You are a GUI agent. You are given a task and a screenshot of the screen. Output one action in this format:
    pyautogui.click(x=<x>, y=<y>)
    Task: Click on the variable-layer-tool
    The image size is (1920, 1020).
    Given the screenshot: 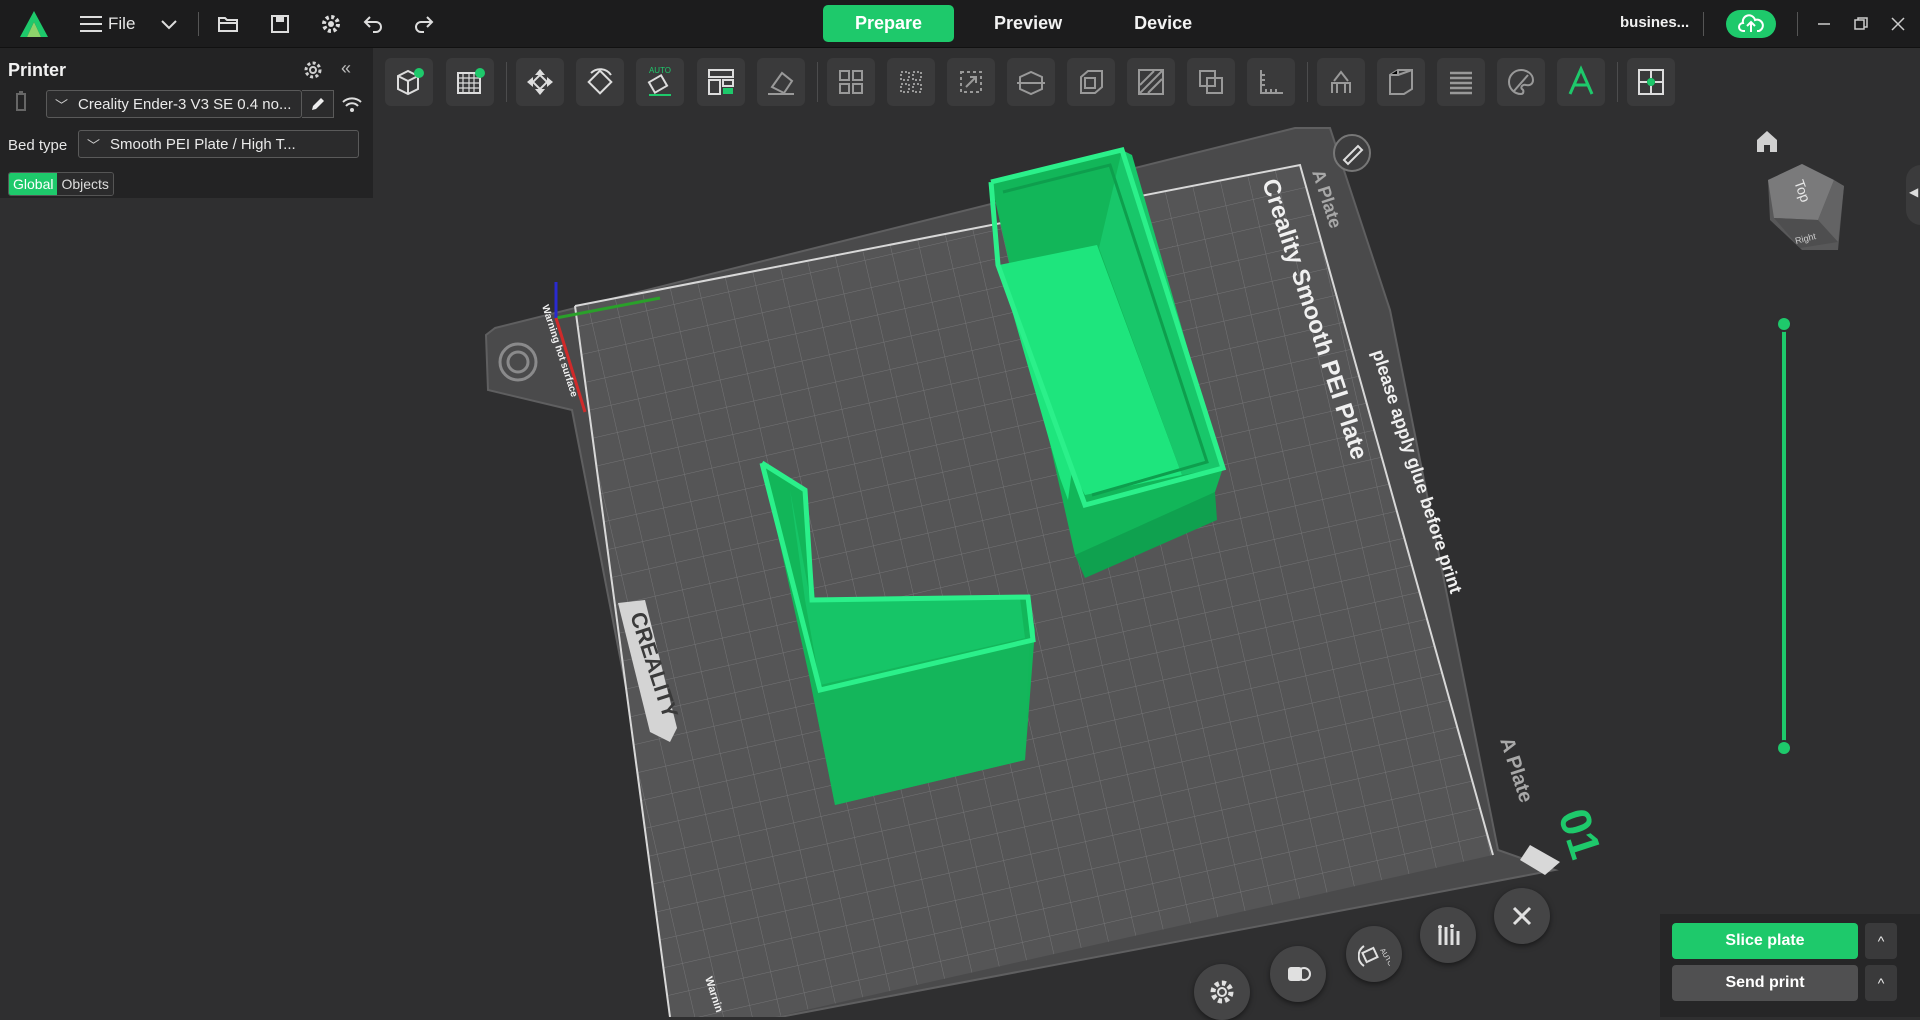 What is the action you would take?
    pyautogui.click(x=1461, y=82)
    